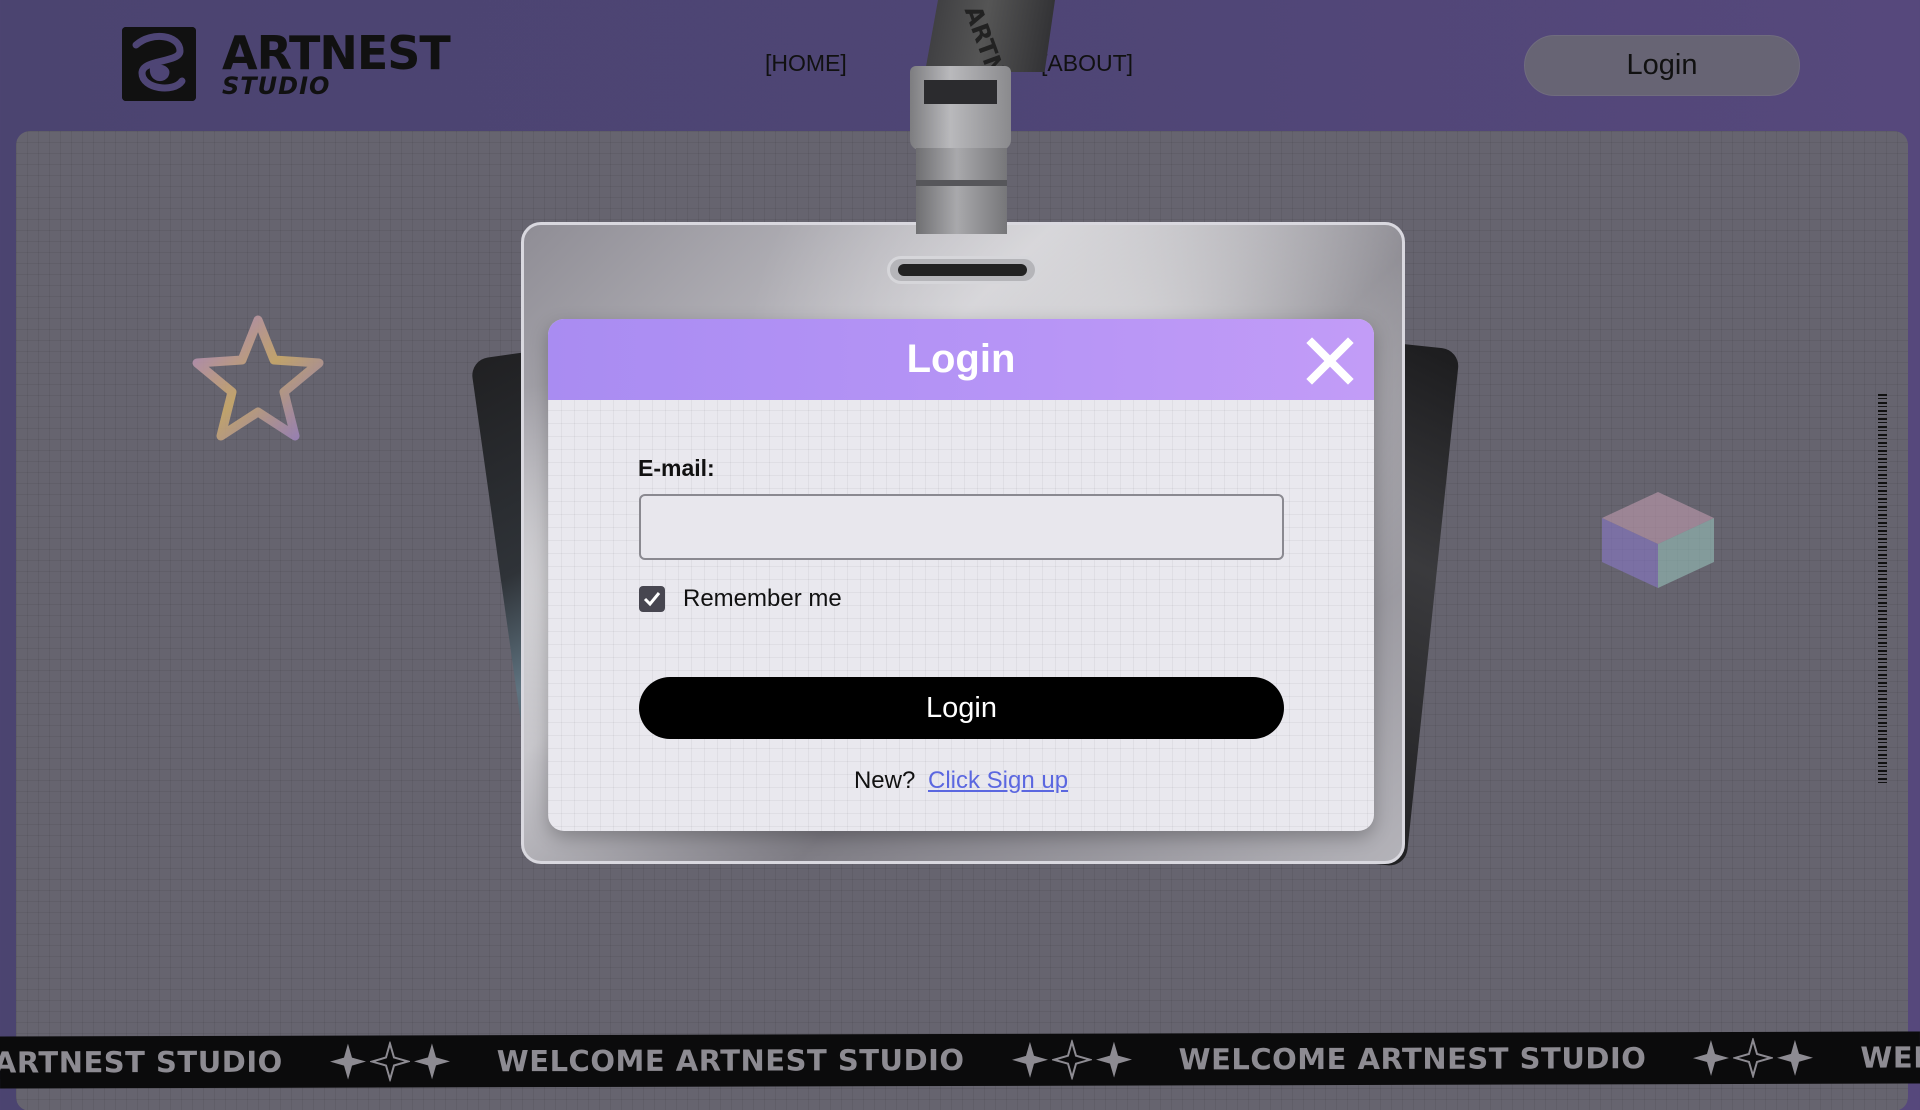 The height and width of the screenshot is (1110, 1920). Describe the element at coordinates (998, 780) in the screenshot. I see `signup-link: Click Sign up` at that location.